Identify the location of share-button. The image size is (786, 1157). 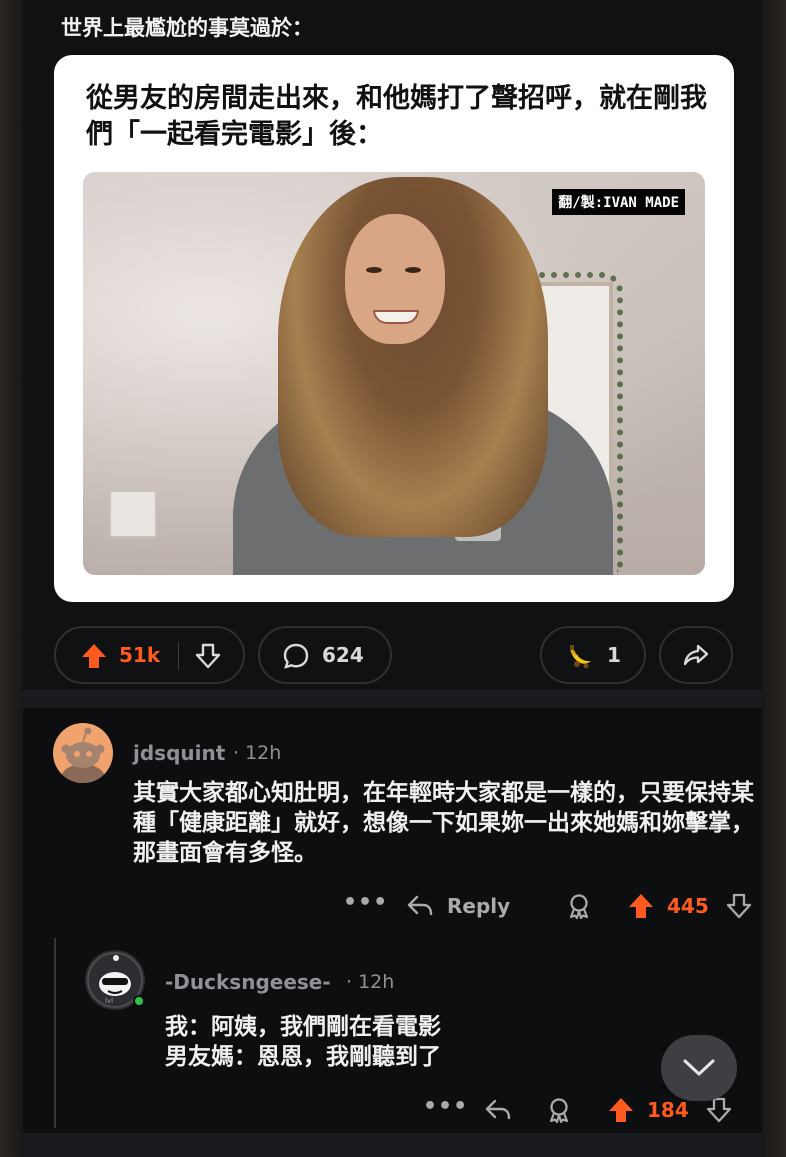
(696, 655).